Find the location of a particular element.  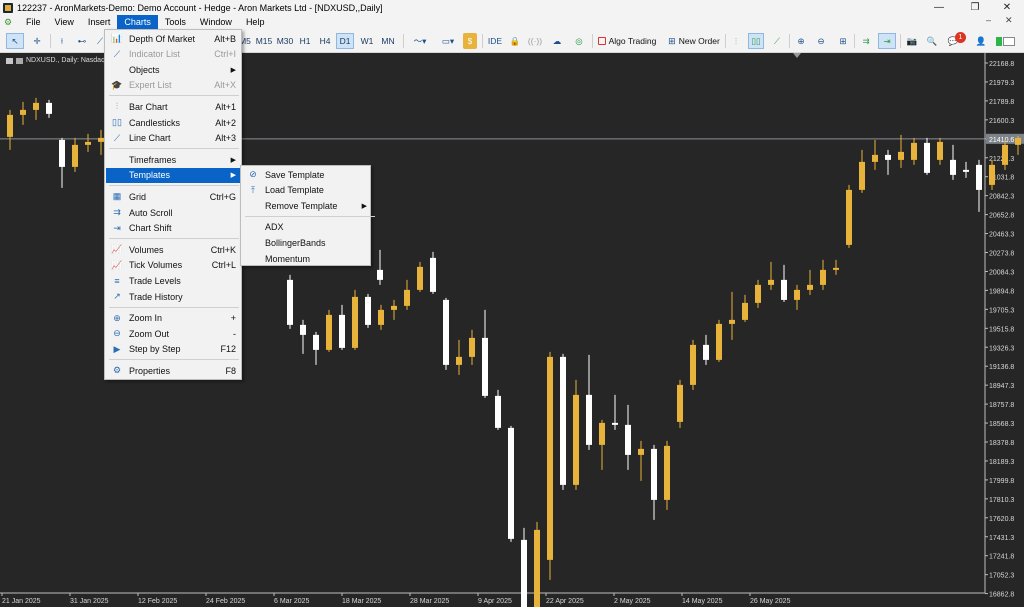

menu-item-line-chart: ⟋ Line Chart Alt+3 is located at coordinates (173, 138).